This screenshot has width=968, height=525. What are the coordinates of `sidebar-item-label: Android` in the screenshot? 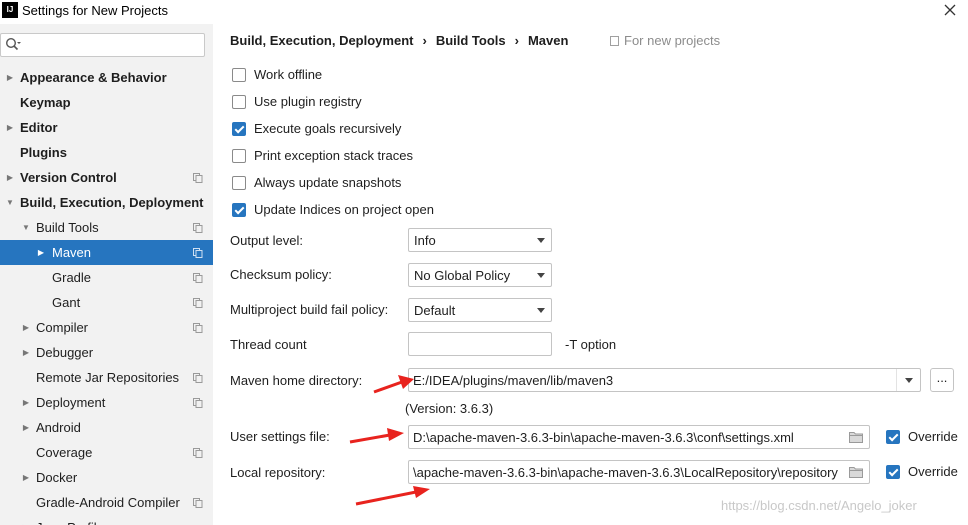 It's located at (58, 427).